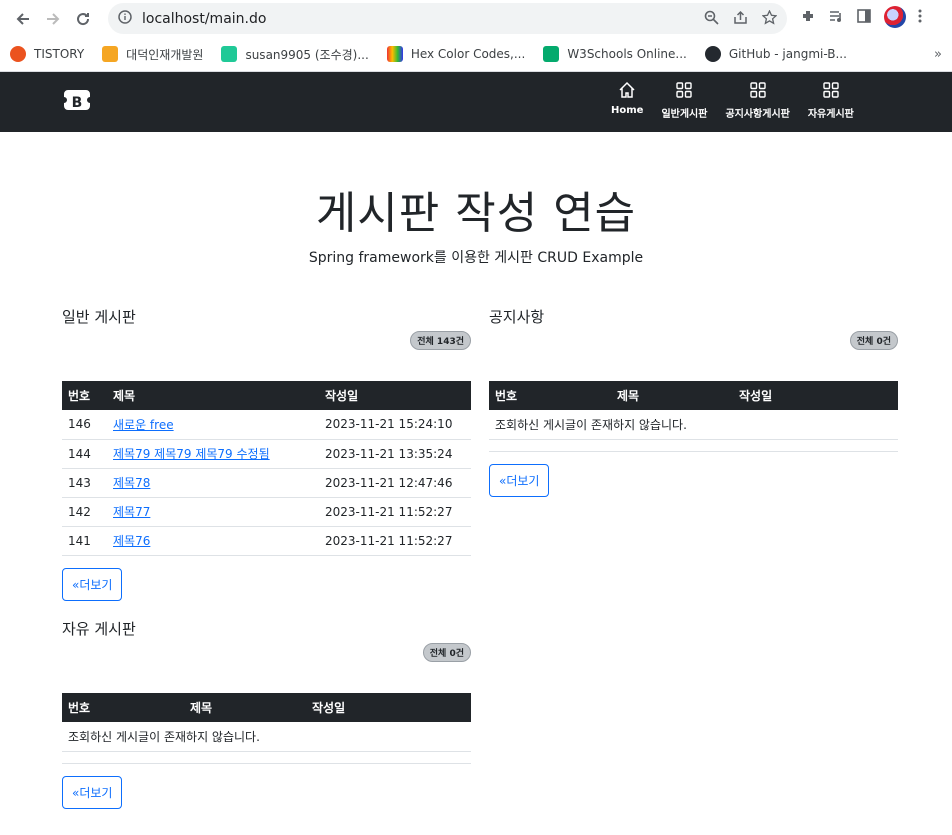 This screenshot has width=952, height=835. I want to click on free-board-table: 번호 제목 작성일 조회하신 게시글이 존재하지 않습니다., so click(266, 722).